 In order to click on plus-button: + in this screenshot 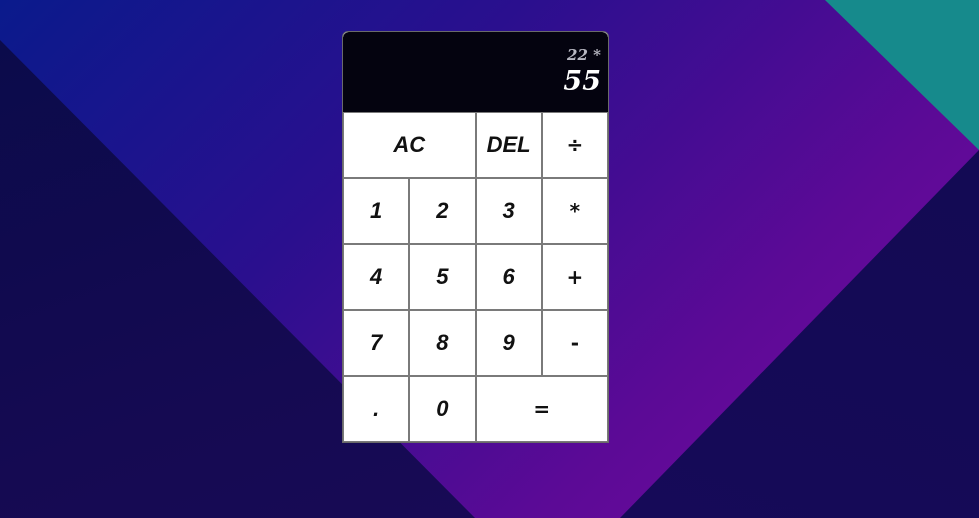, I will do `click(574, 277)`.